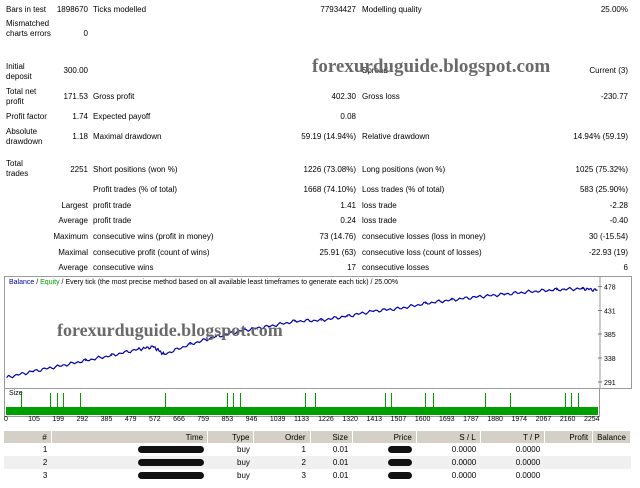 The image size is (640, 488). I want to click on cell-number: 3, so click(45, 475).